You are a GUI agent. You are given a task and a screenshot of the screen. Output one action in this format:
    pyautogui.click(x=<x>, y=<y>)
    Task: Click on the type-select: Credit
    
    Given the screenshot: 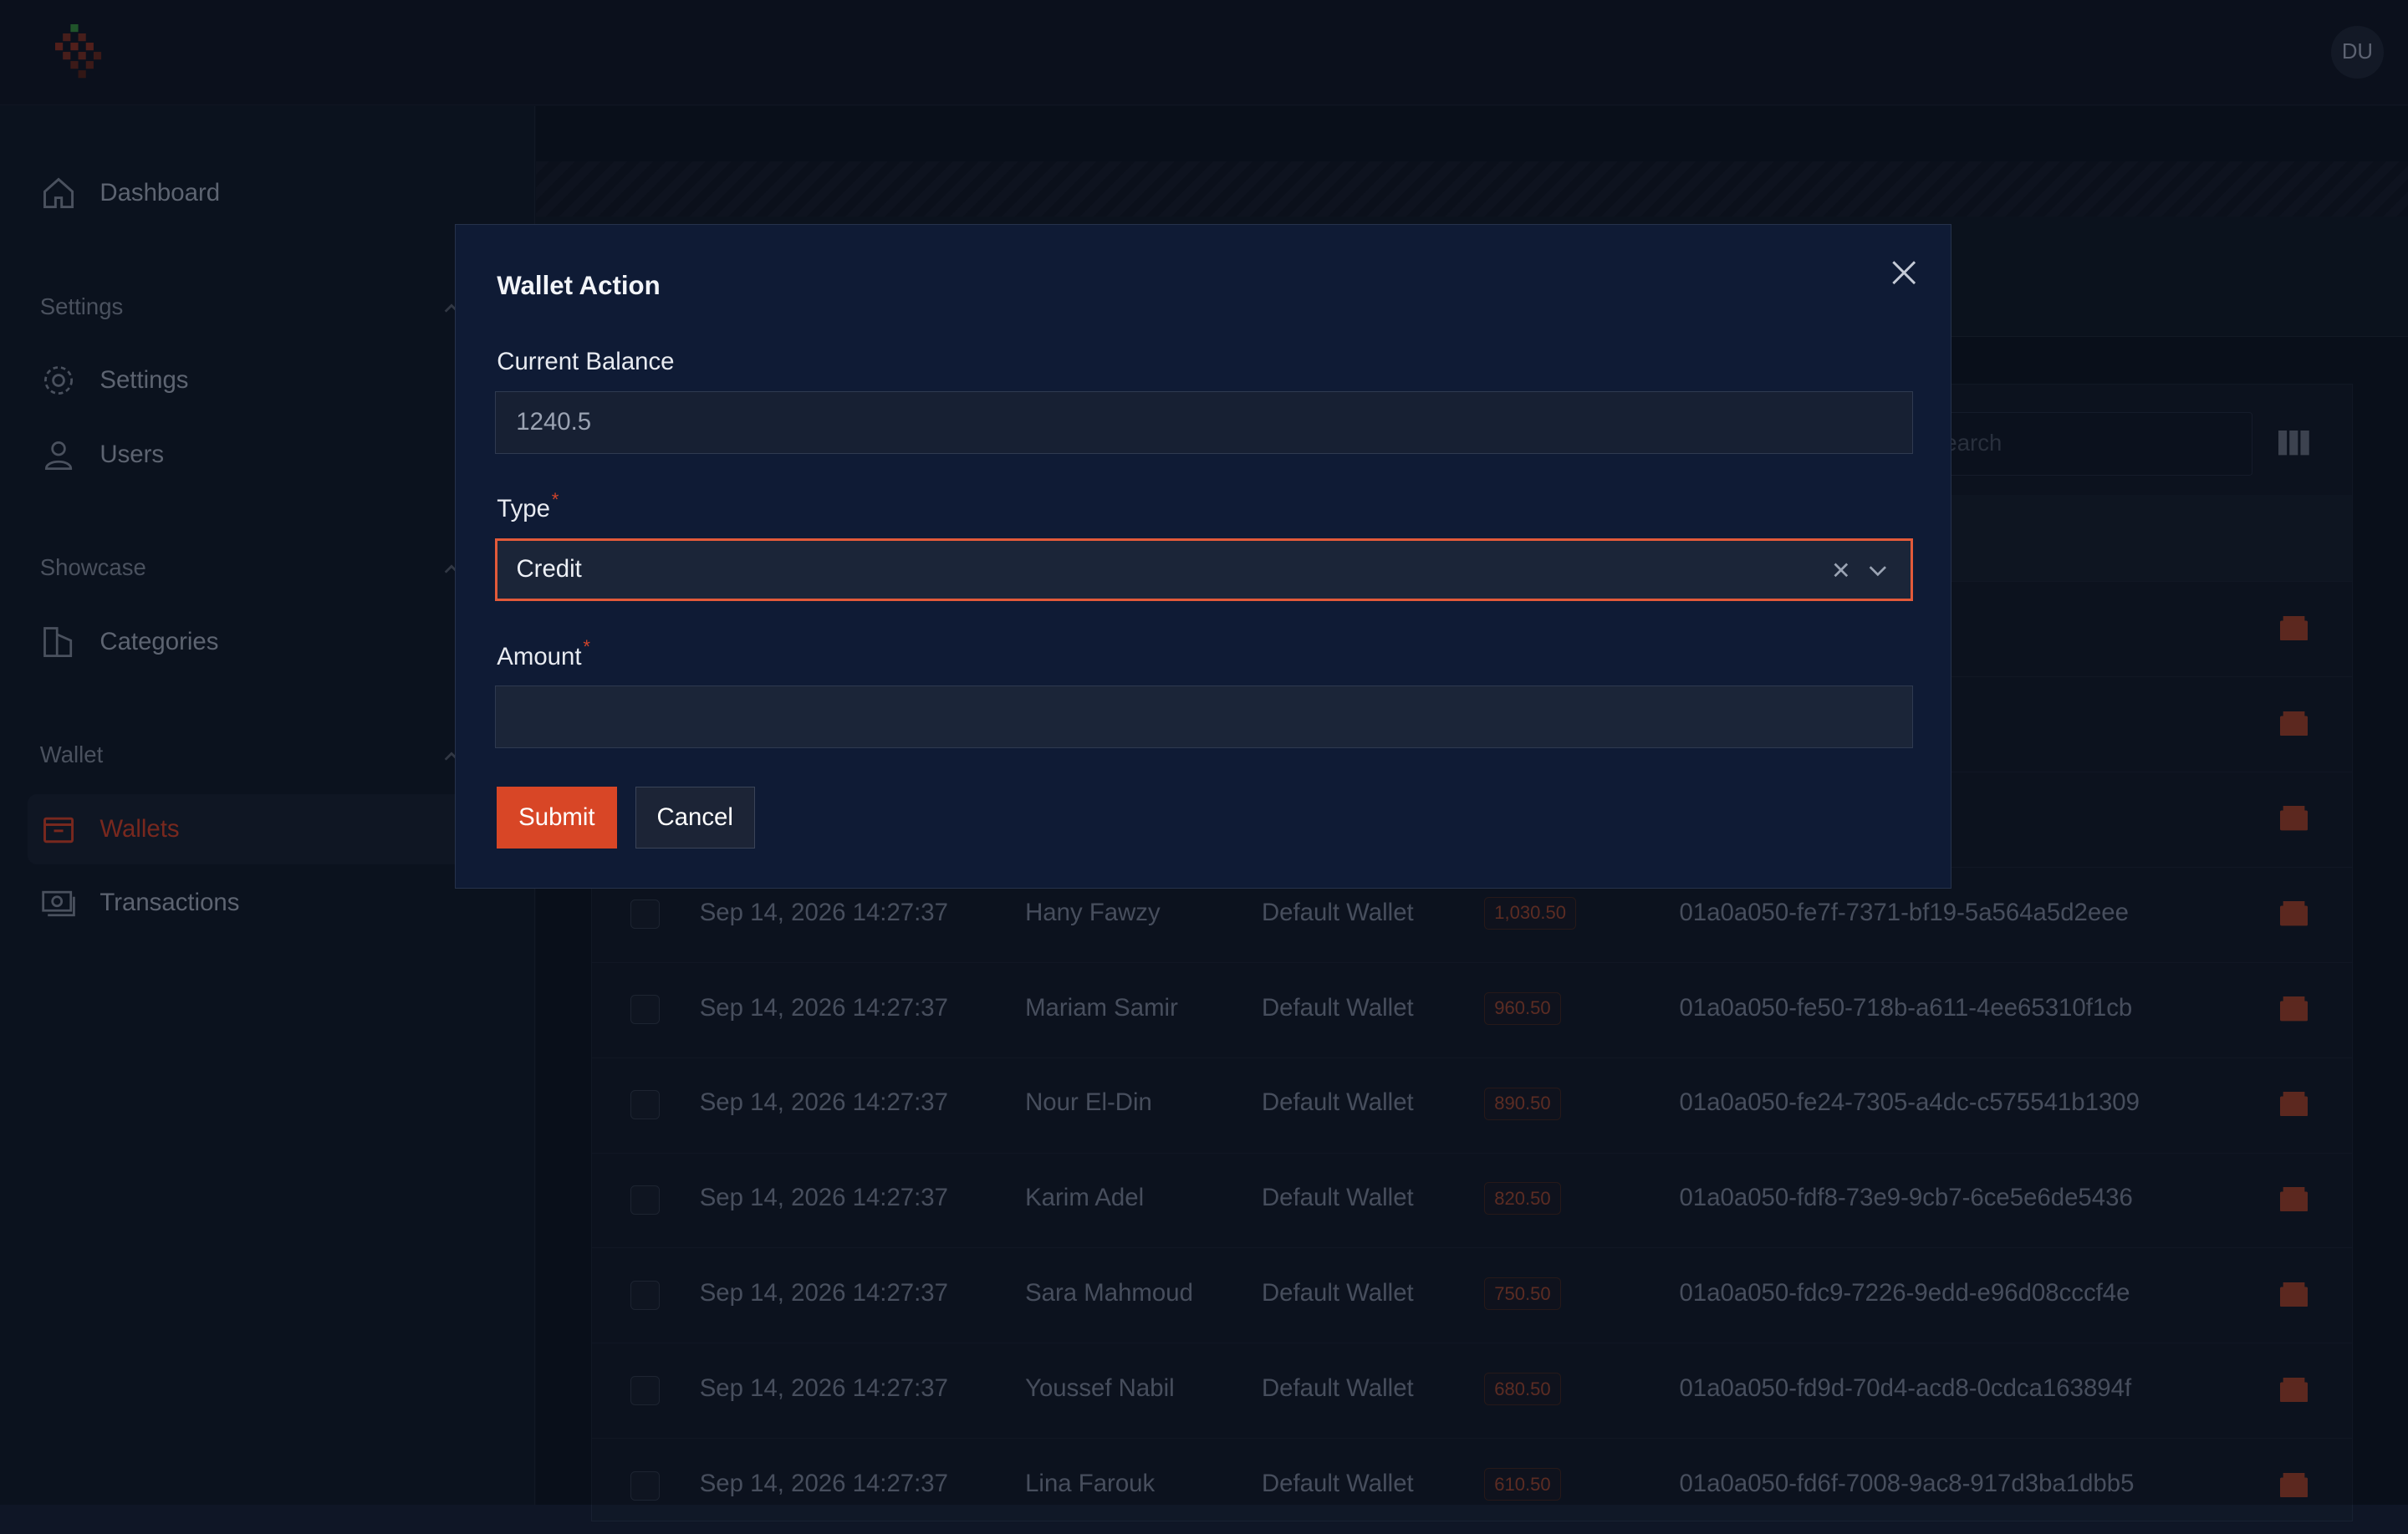 What is the action you would take?
    pyautogui.click(x=1204, y=570)
    